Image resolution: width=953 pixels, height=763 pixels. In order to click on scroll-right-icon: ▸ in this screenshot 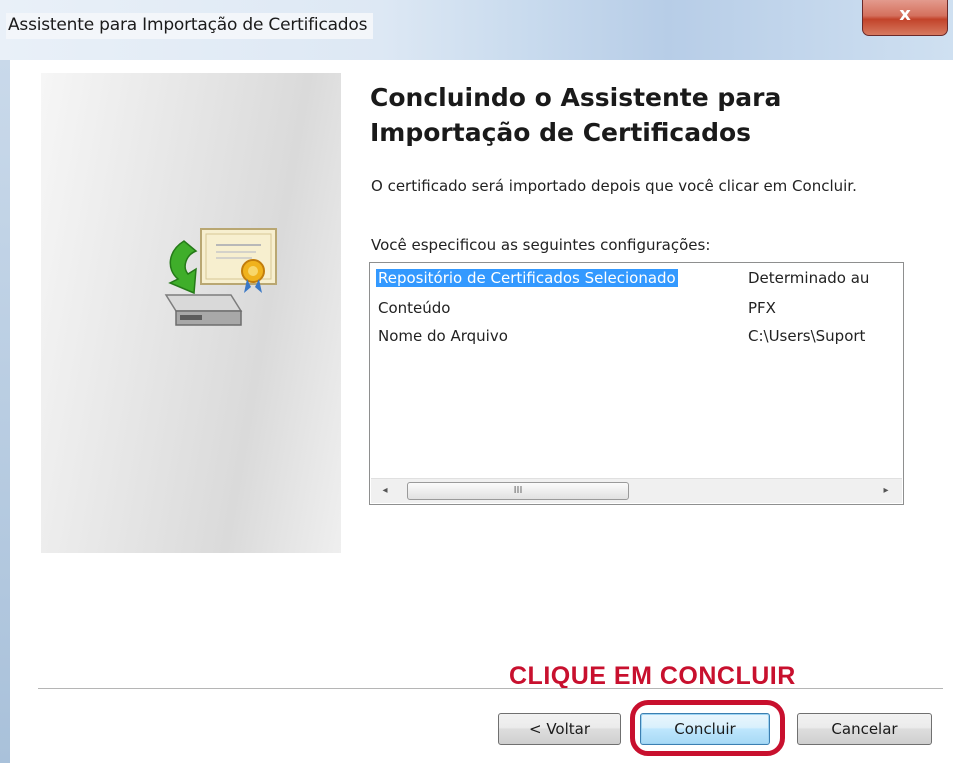, I will do `click(886, 491)`.